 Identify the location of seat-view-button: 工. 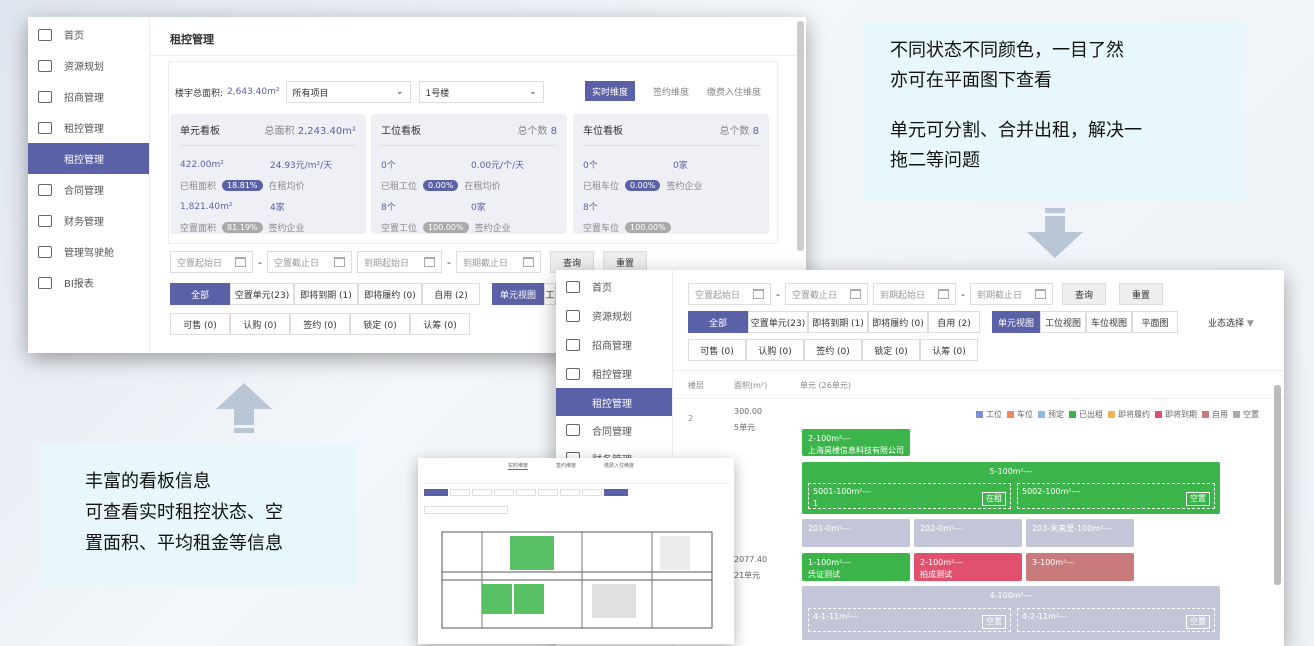
(550, 294).